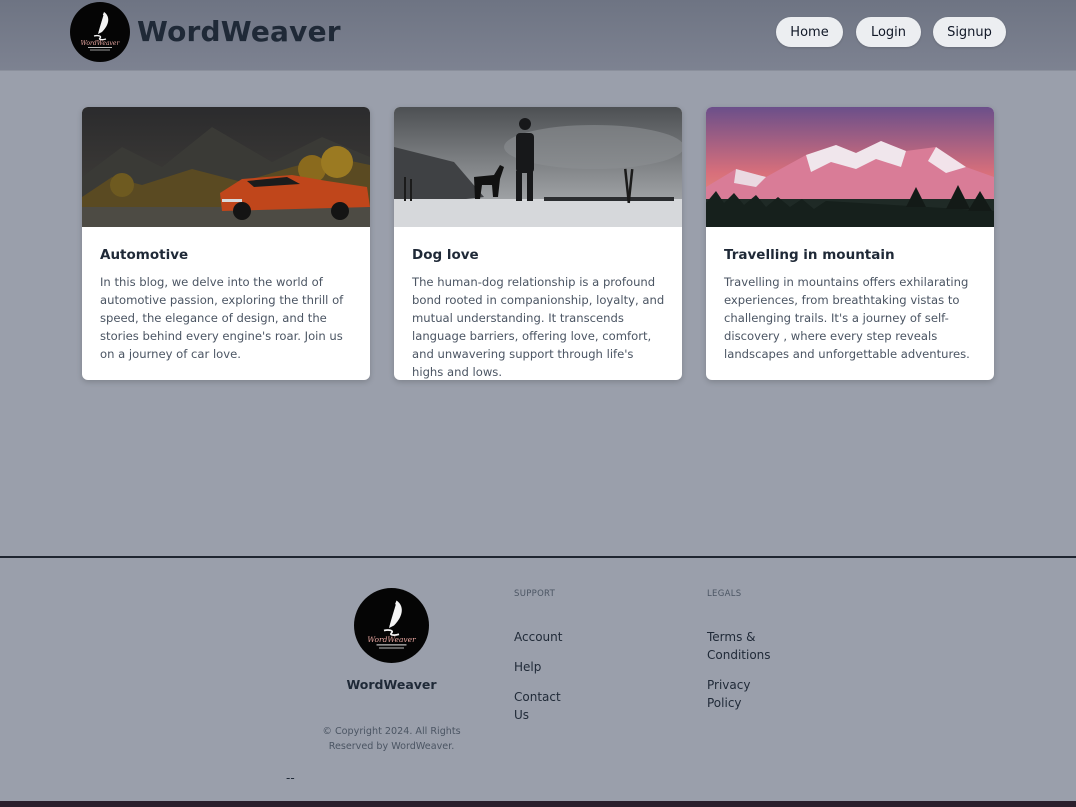 The image size is (1076, 807). I want to click on legals-heading: LEGALS, so click(724, 594).